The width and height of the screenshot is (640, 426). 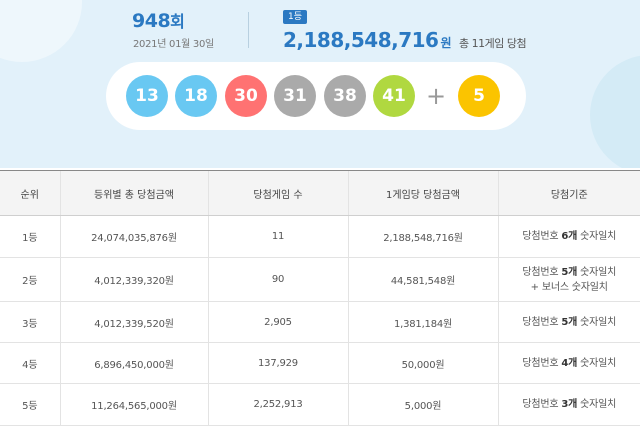 I want to click on winners-cell: 2,905, so click(x=277, y=322).